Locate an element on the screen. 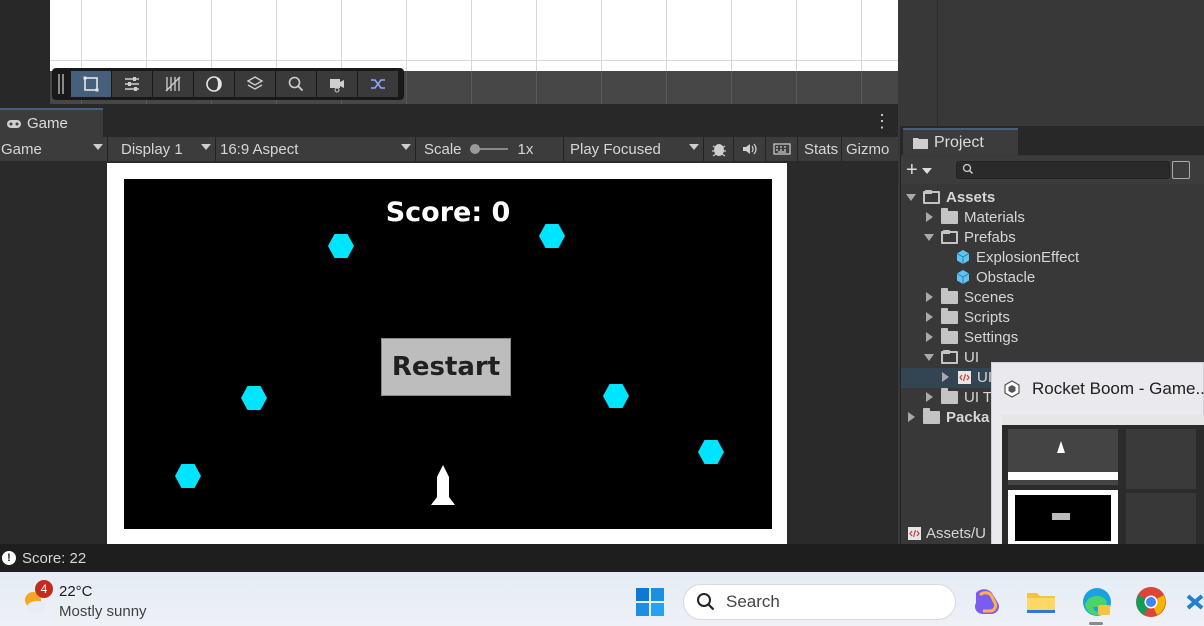 The width and height of the screenshot is (1204, 626). layers-icon is located at coordinates (255, 83).